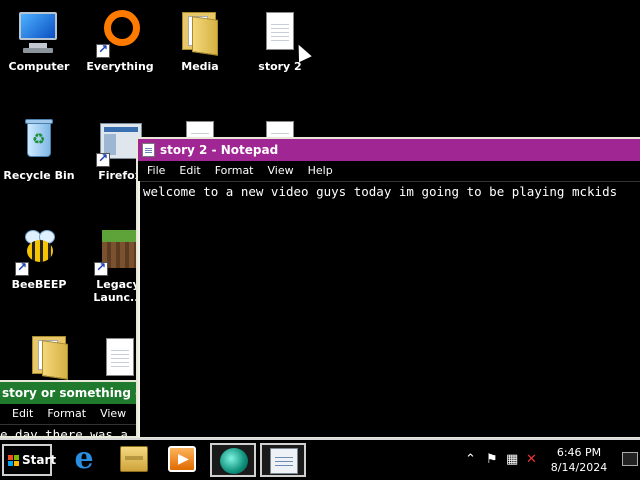 The height and width of the screenshot is (480, 640). What do you see at coordinates (280, 66) in the screenshot?
I see `desktop-icon-label: story 2` at bounding box center [280, 66].